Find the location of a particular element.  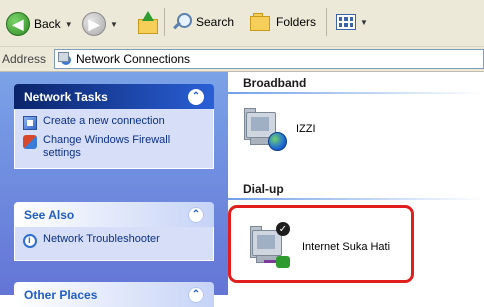

see-also-header: See Also ⌃ is located at coordinates (114, 214).